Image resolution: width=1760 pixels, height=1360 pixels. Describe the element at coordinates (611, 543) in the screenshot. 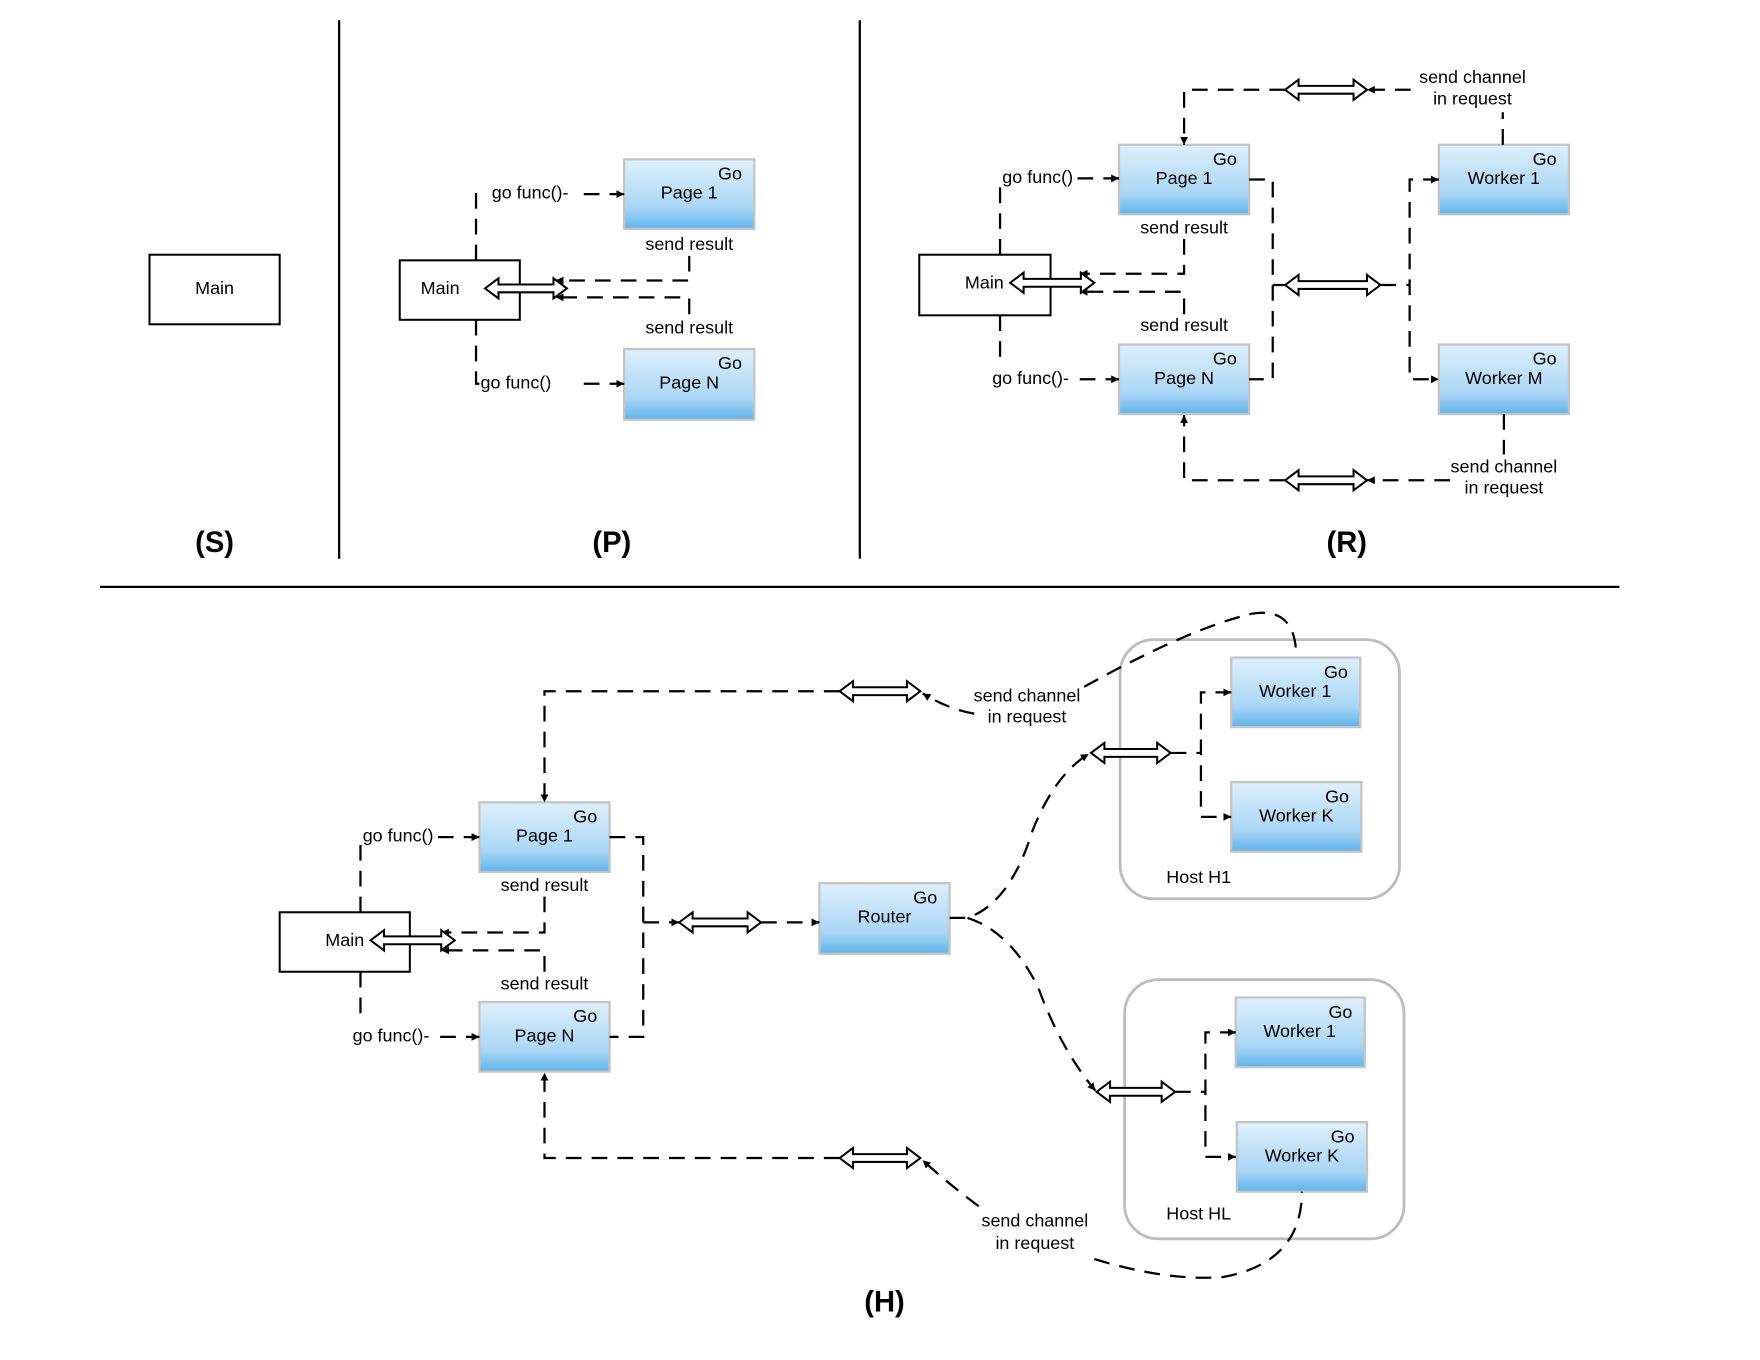

I see `panel-label: (P)` at that location.